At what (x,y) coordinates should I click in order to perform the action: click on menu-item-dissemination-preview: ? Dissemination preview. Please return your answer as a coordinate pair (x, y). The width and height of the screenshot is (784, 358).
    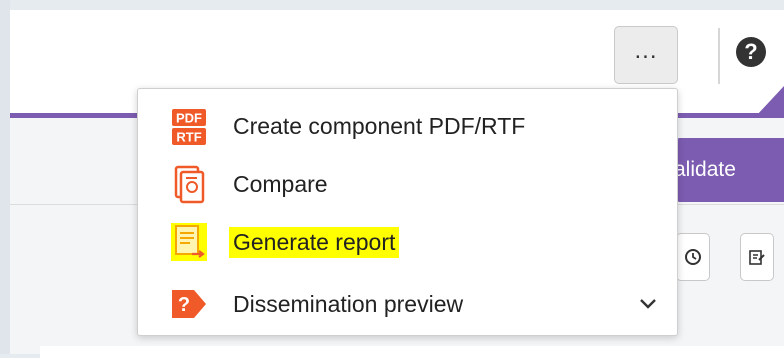
    Looking at the image, I should click on (408, 304).